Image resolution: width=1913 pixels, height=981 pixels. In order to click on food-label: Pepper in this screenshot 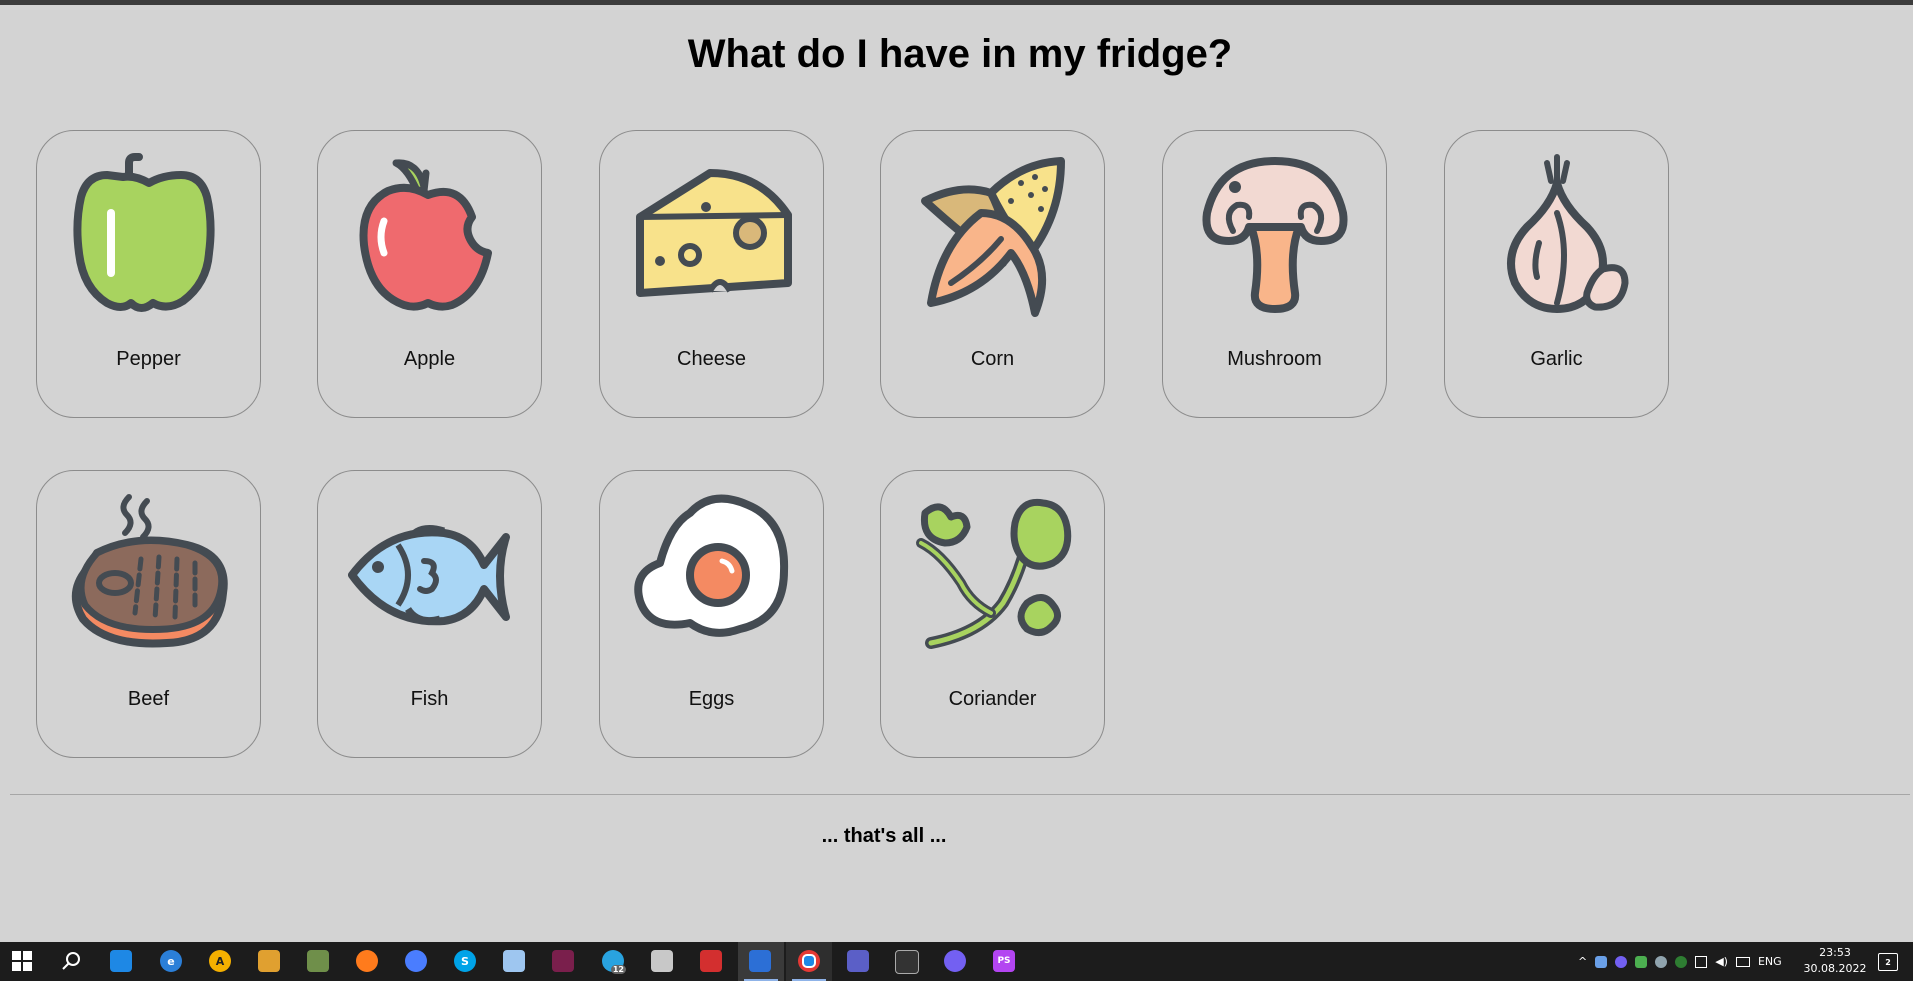, I will do `click(148, 359)`.